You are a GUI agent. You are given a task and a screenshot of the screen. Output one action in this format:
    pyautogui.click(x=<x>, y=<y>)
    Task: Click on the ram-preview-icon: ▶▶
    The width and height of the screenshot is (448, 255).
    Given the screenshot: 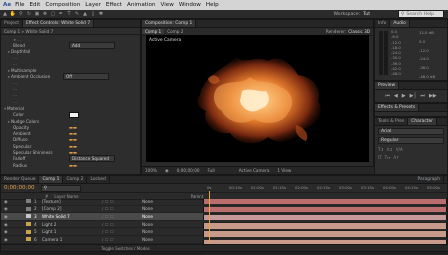 What is the action you would take?
    pyautogui.click(x=433, y=96)
    